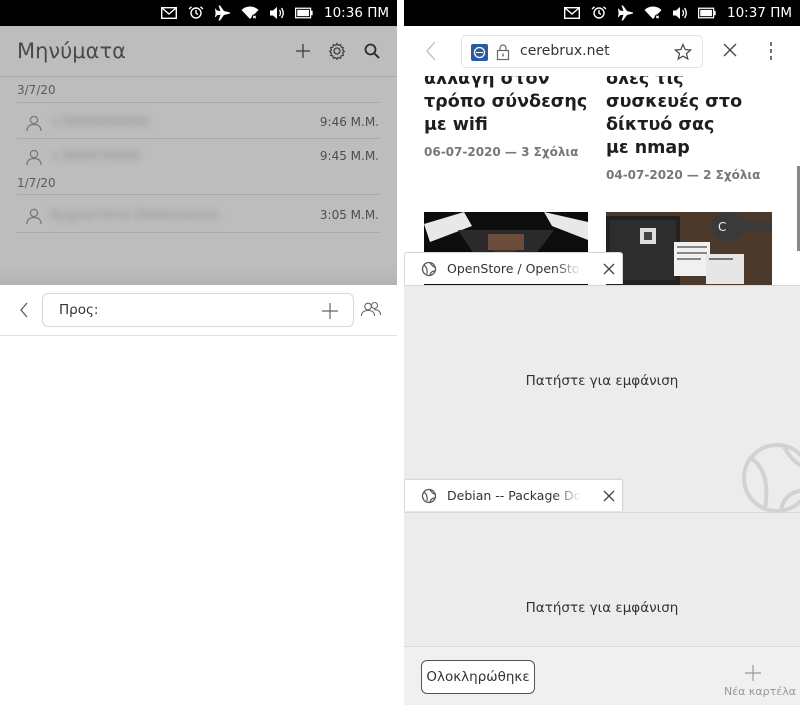 The image size is (800, 705). What do you see at coordinates (349, 122) in the screenshot?
I see `message-time: 9:46 Μ.Μ.` at bounding box center [349, 122].